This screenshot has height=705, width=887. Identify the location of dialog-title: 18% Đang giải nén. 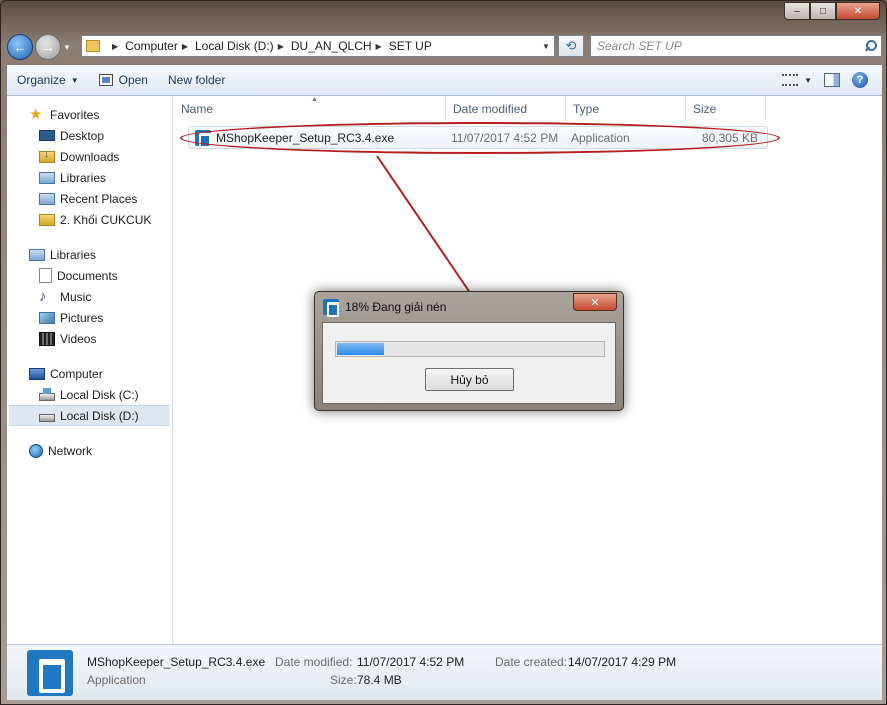
(384, 308).